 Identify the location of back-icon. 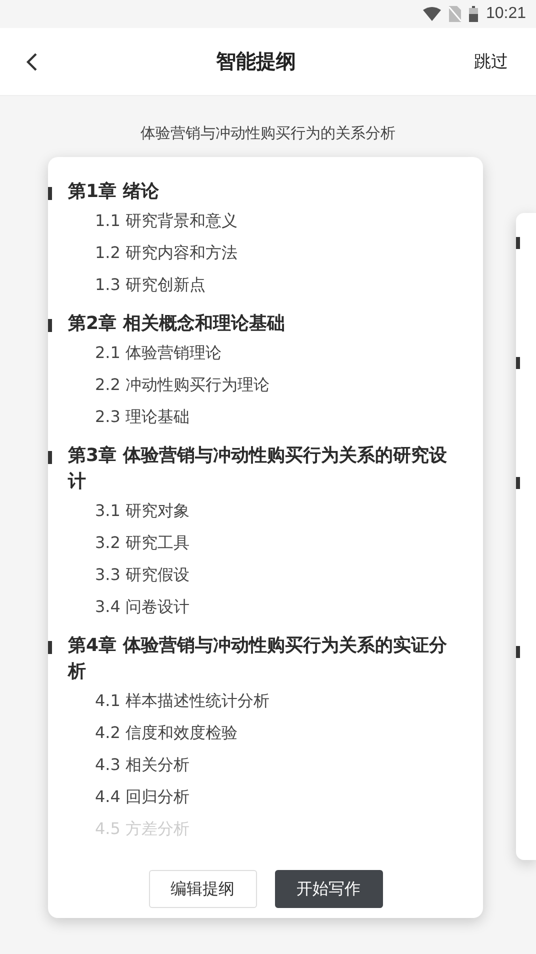
(32, 62).